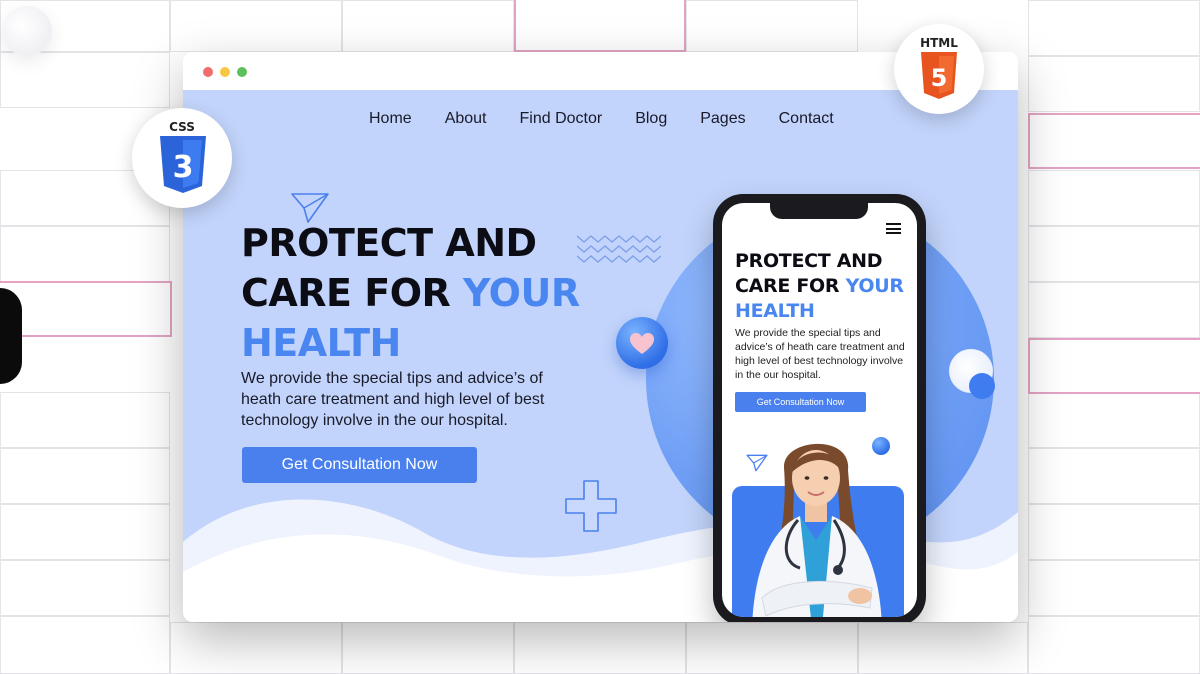  I want to click on html5-number: 5, so click(939, 78).